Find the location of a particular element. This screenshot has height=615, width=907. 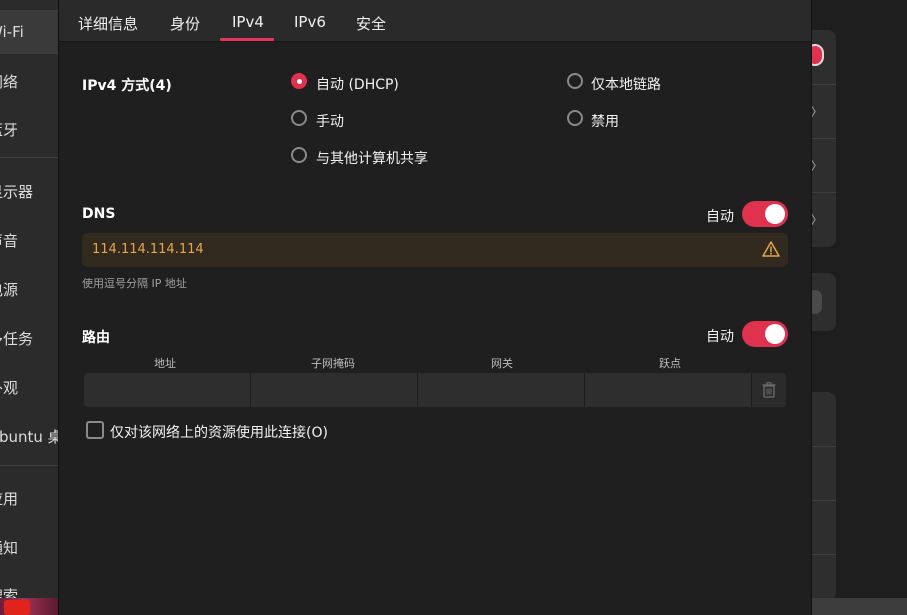

tab-ipv4: IPv4 is located at coordinates (248, 22).